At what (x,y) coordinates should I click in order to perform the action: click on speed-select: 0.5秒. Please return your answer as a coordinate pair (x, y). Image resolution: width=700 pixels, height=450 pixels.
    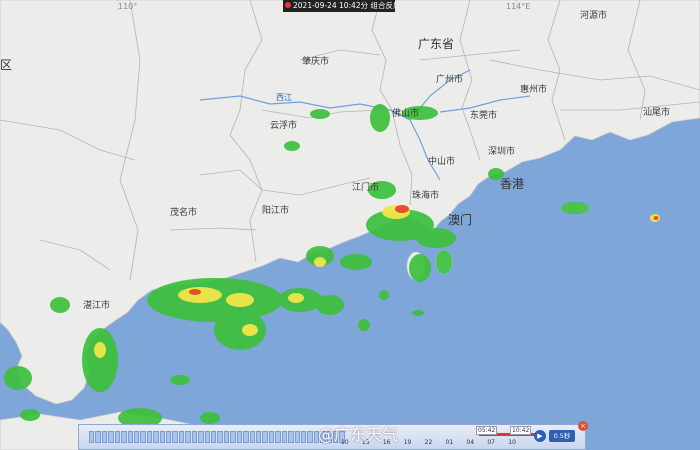
    Looking at the image, I should click on (562, 436).